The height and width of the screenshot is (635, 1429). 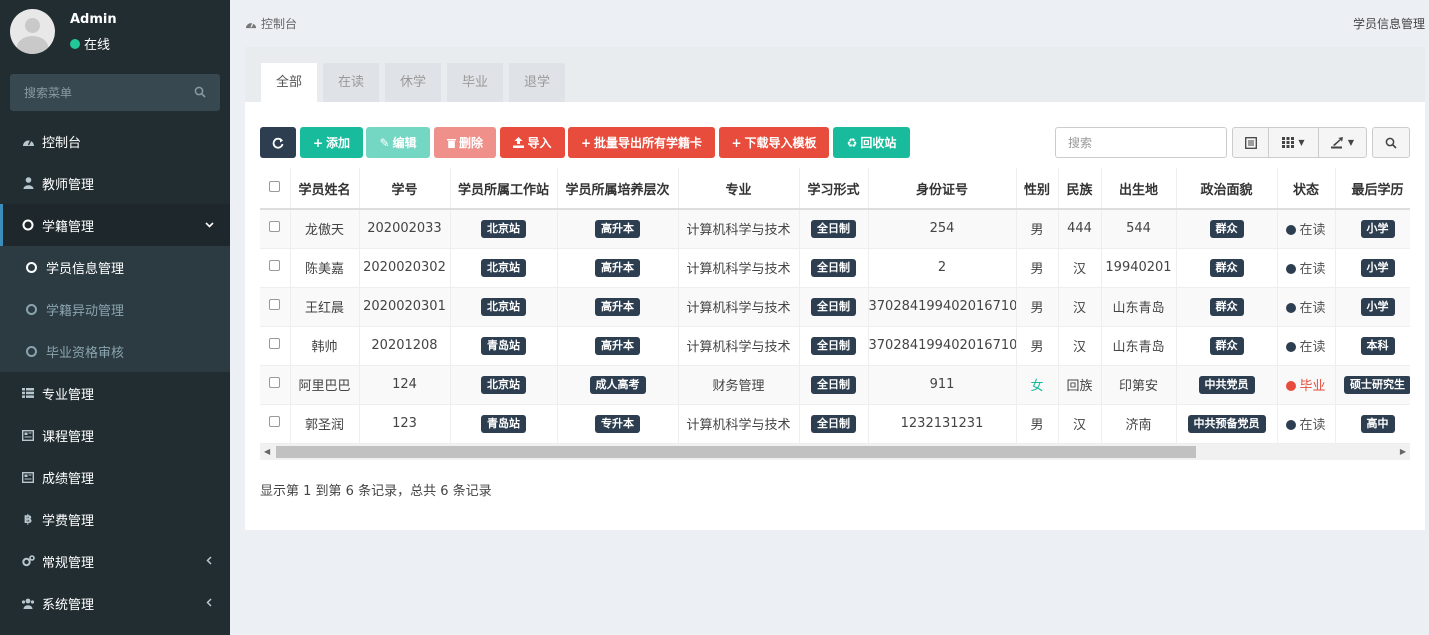 What do you see at coordinates (1139, 189) in the screenshot?
I see `column-header: 出生地` at bounding box center [1139, 189].